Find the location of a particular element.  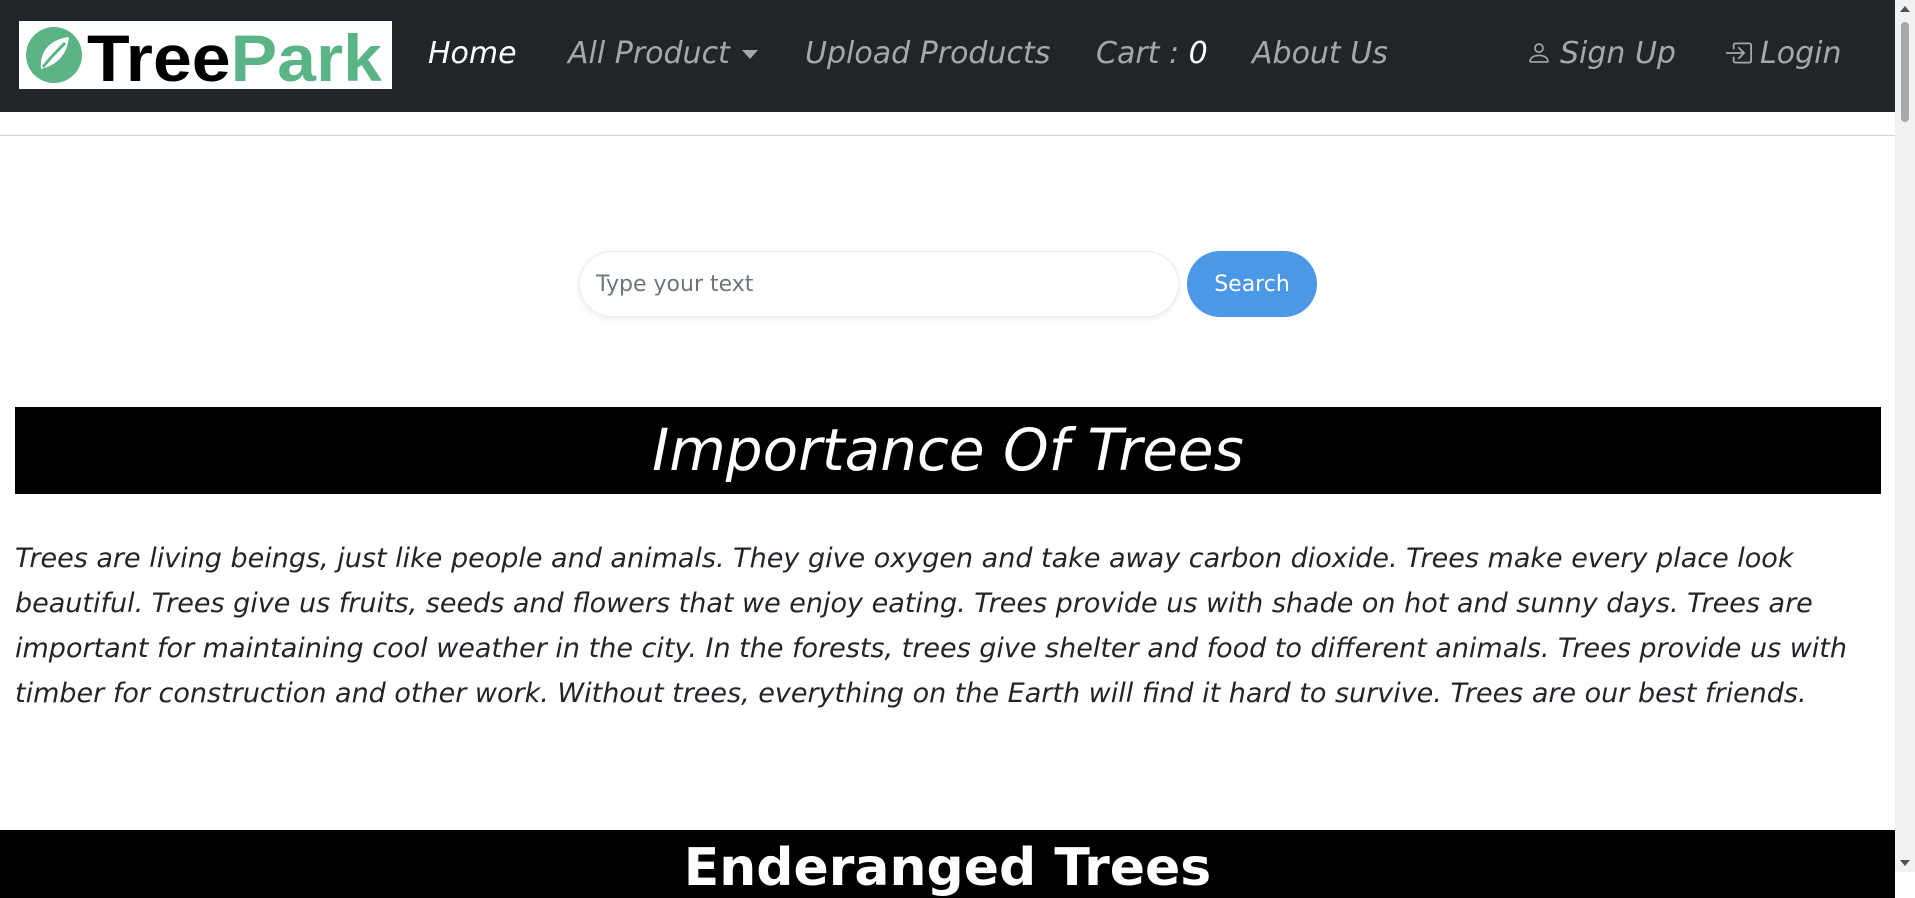

cart-count: 0 is located at coordinates (1198, 53).